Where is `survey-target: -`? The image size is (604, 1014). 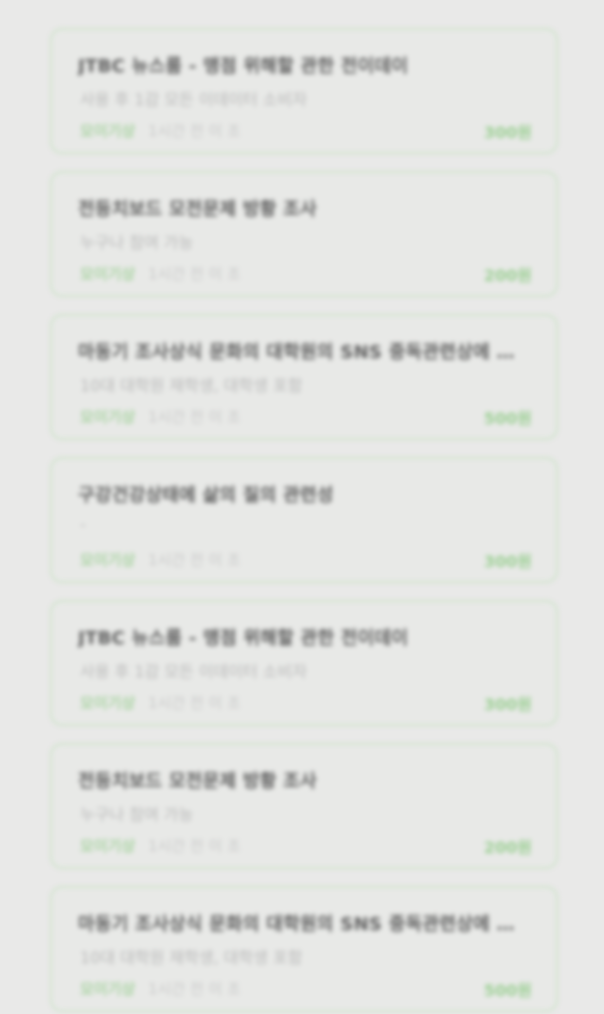
survey-target: - is located at coordinates (83, 524).